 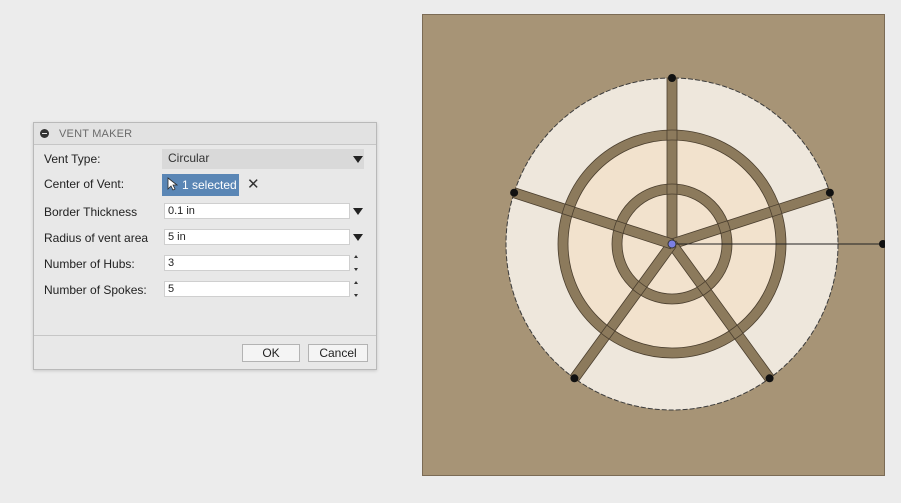 What do you see at coordinates (96, 238) in the screenshot?
I see `radius-label: Radius of vent area` at bounding box center [96, 238].